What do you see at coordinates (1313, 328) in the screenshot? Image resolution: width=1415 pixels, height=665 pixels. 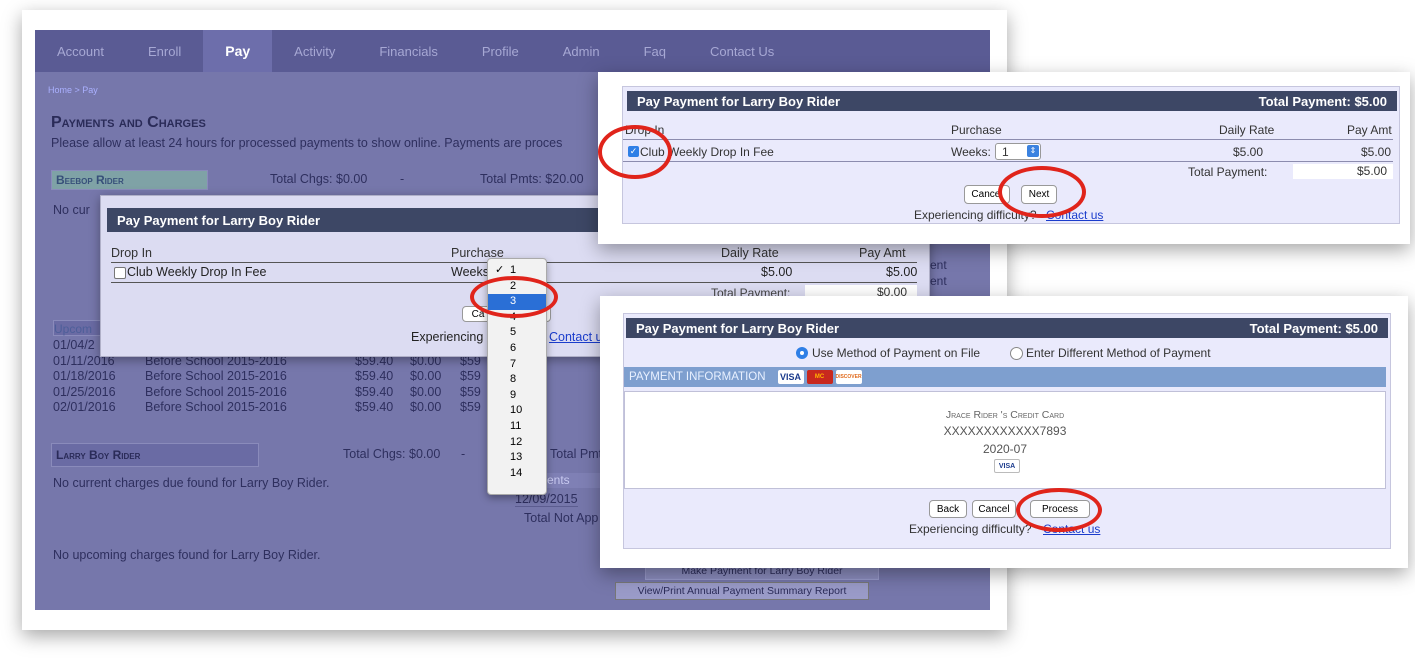 I see `panel2-total: Total Payment: $5.00` at bounding box center [1313, 328].